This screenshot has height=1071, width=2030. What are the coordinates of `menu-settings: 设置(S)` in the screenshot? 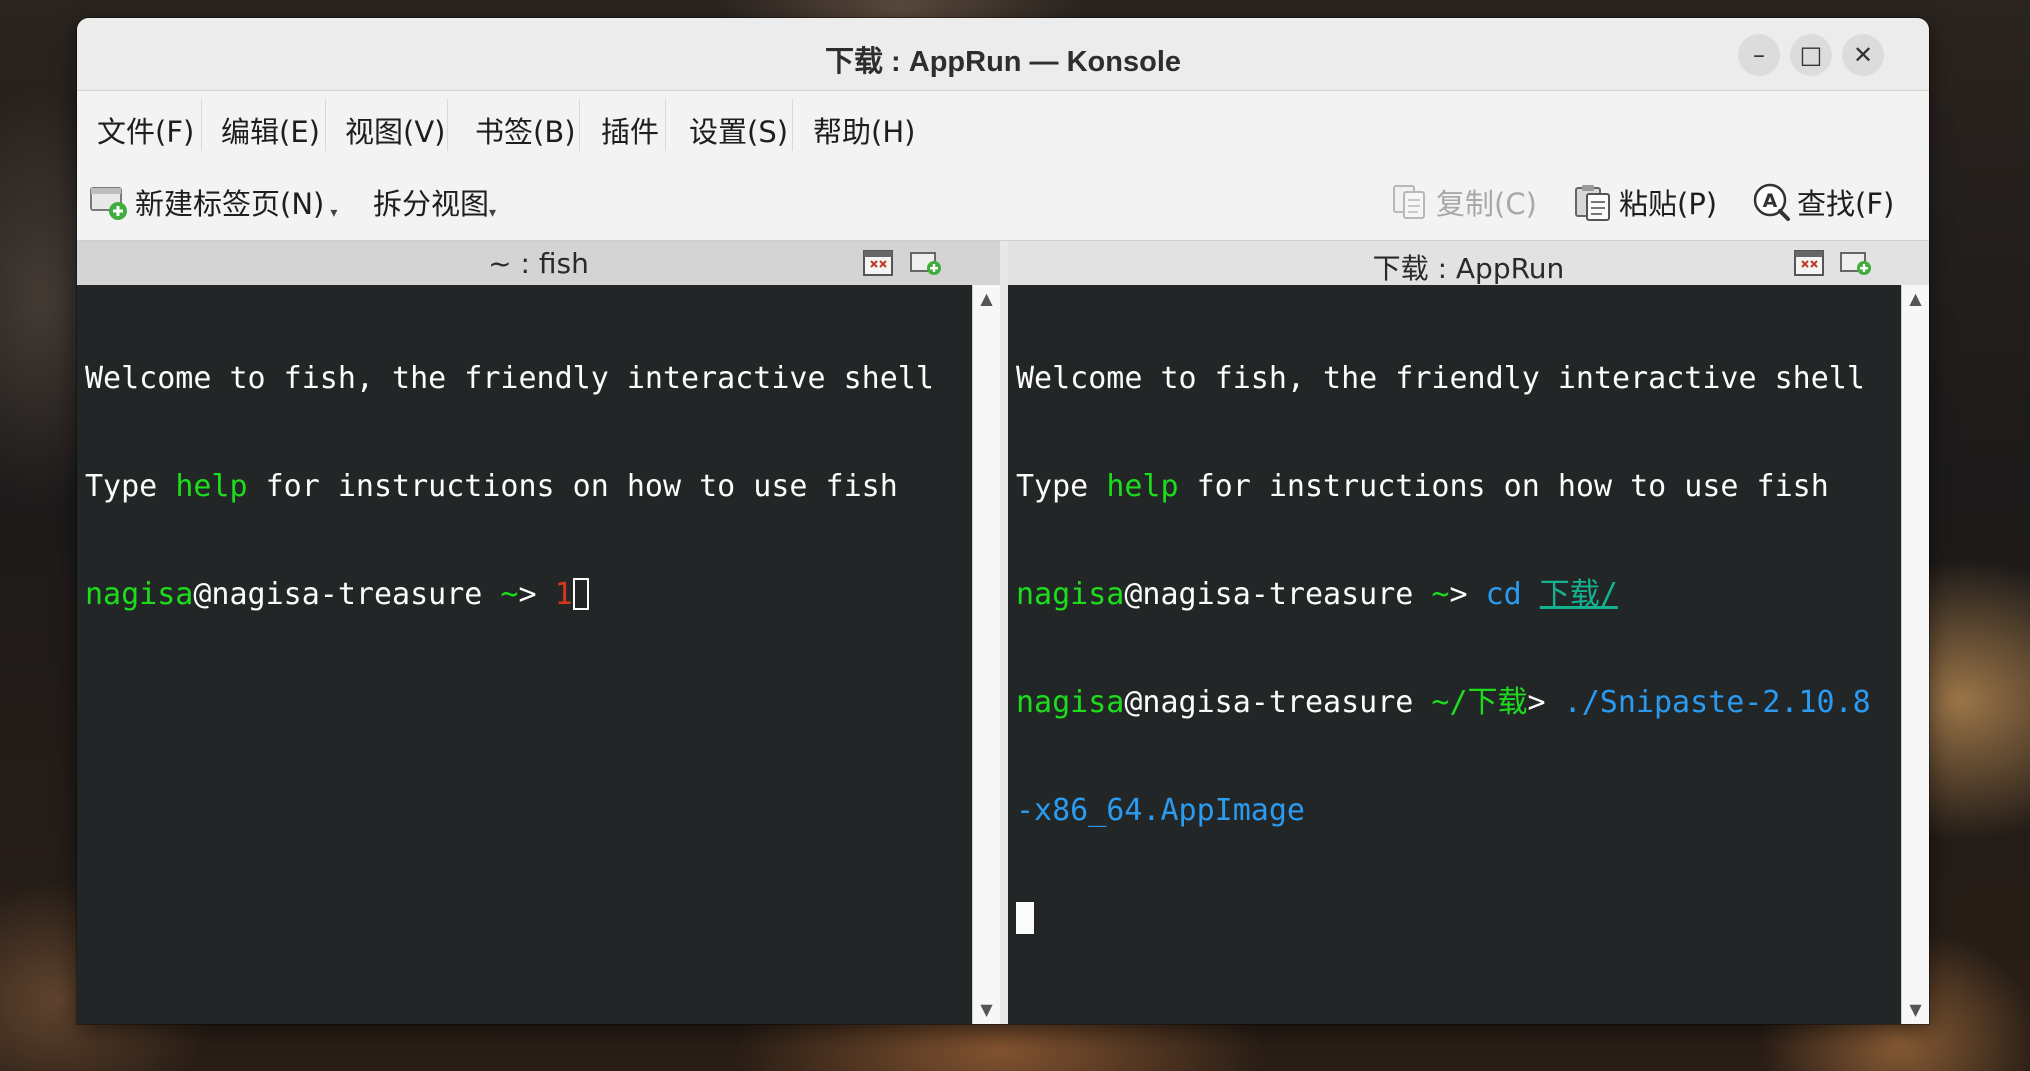 It's located at (738, 130).